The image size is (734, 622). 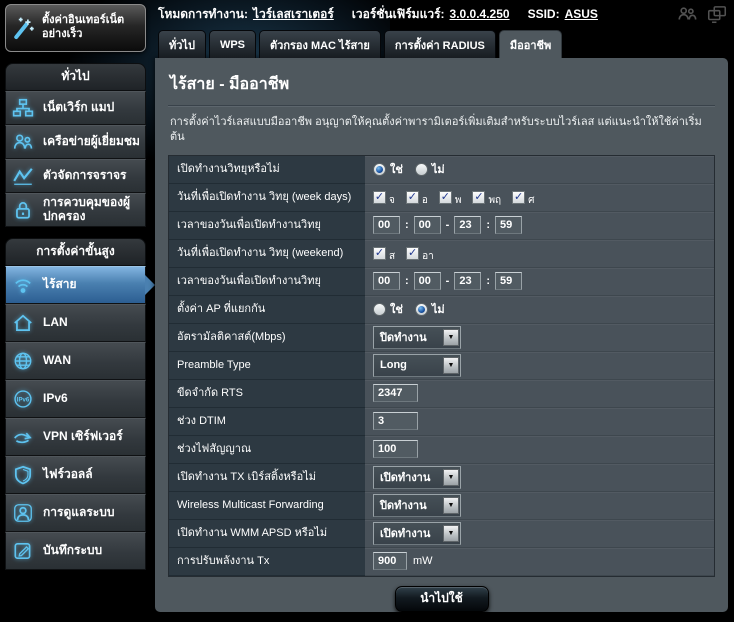 What do you see at coordinates (232, 44) in the screenshot?
I see `tab-wps: WPS` at bounding box center [232, 44].